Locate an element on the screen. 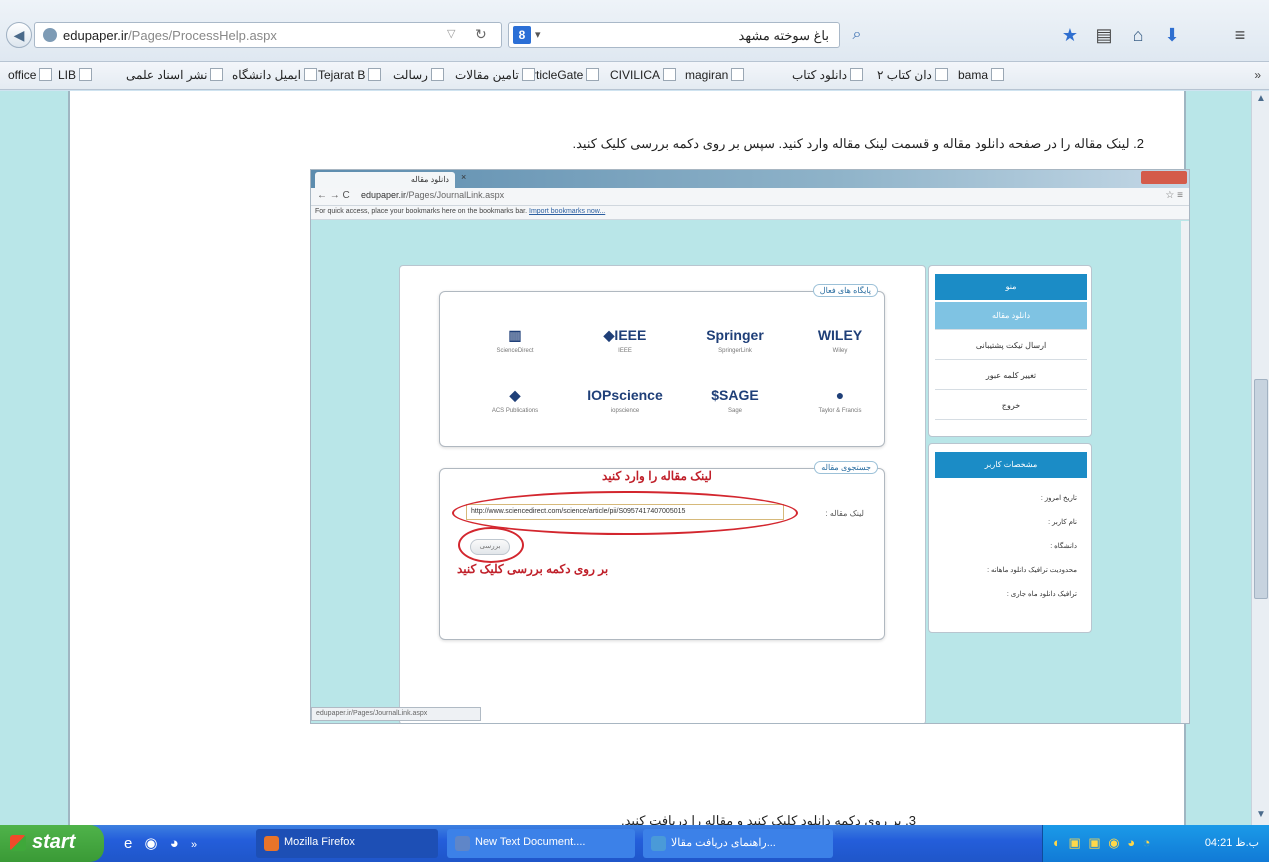 This screenshot has width=1269, height=862. bookmark-label: نشر اسناد علمی is located at coordinates (167, 75).